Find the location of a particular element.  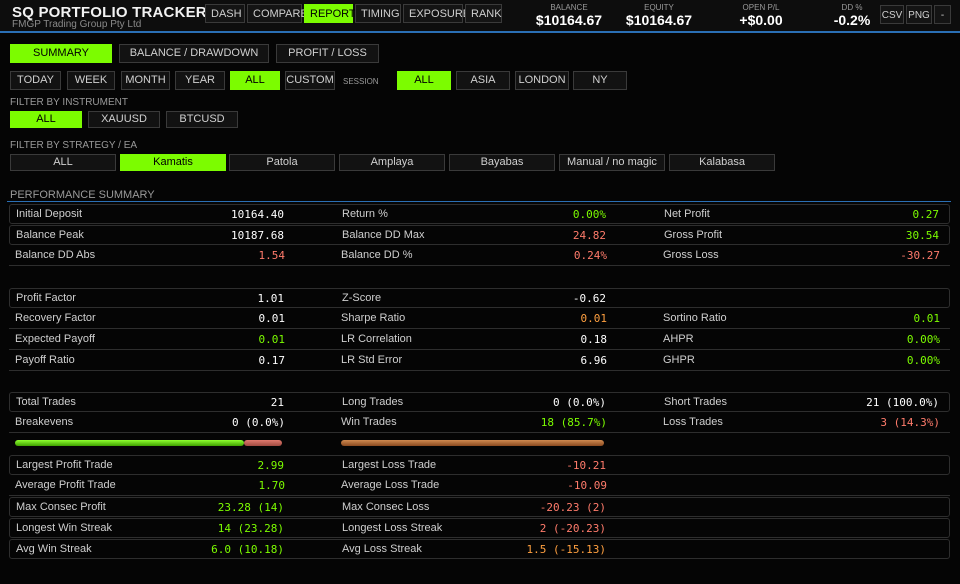

section-title: PERFORMANCE SUMMARY is located at coordinates (82, 195).